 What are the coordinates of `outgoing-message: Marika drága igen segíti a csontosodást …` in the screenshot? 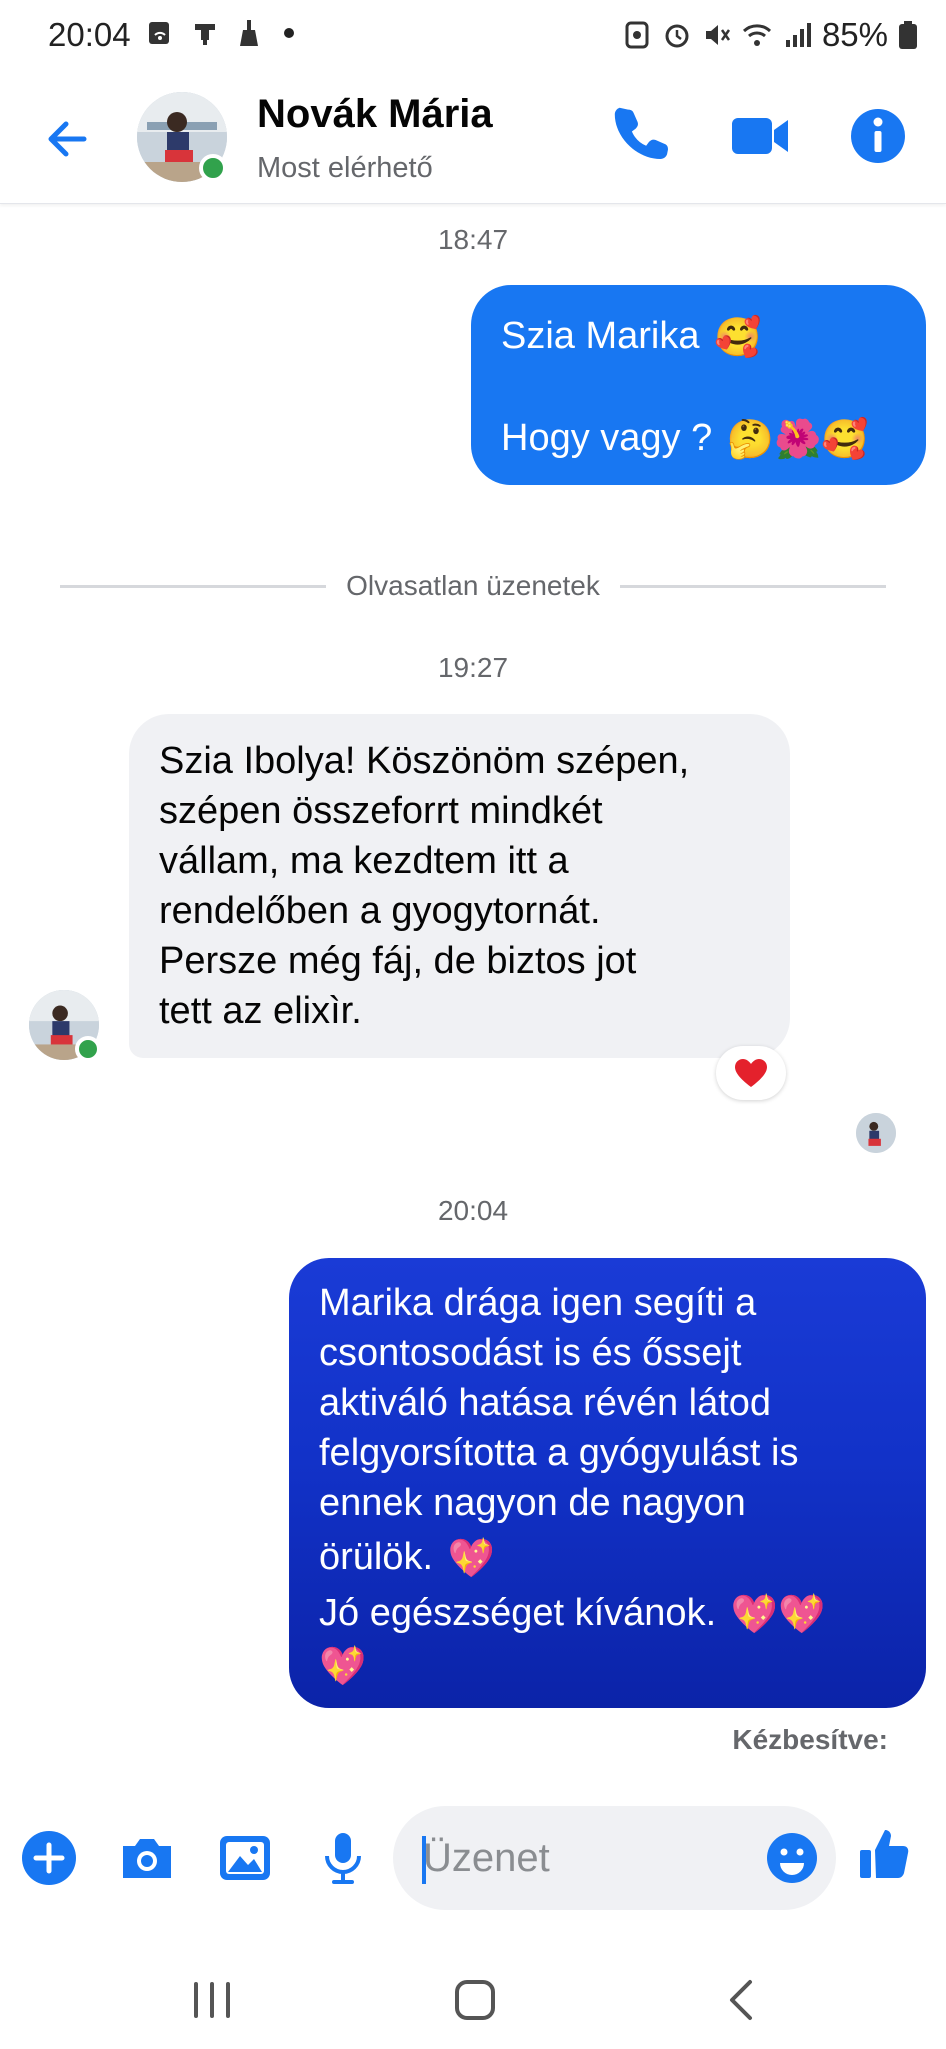 It's located at (607, 1483).